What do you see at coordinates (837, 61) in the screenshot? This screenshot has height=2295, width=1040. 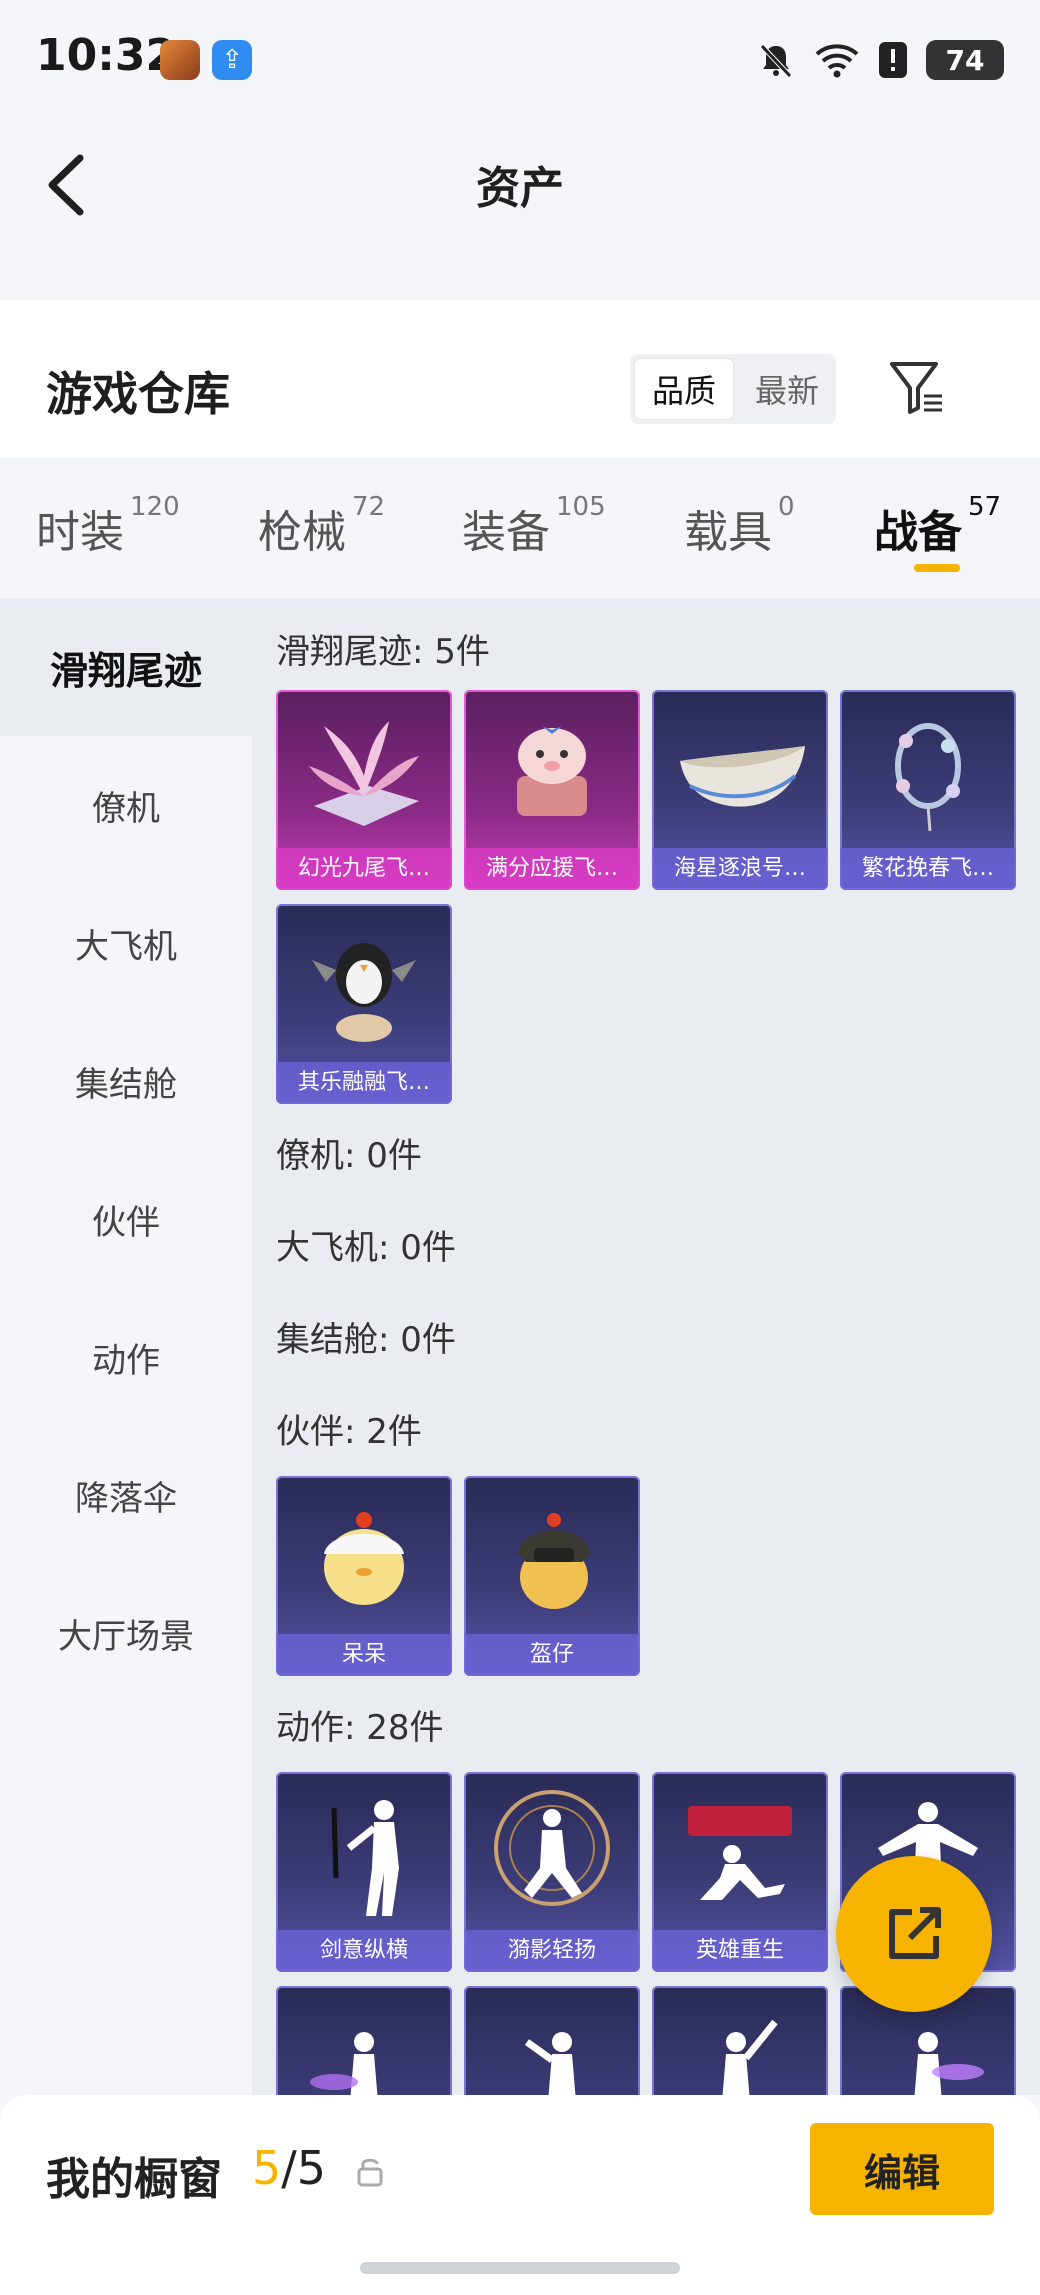 I see `wifi-icon` at bounding box center [837, 61].